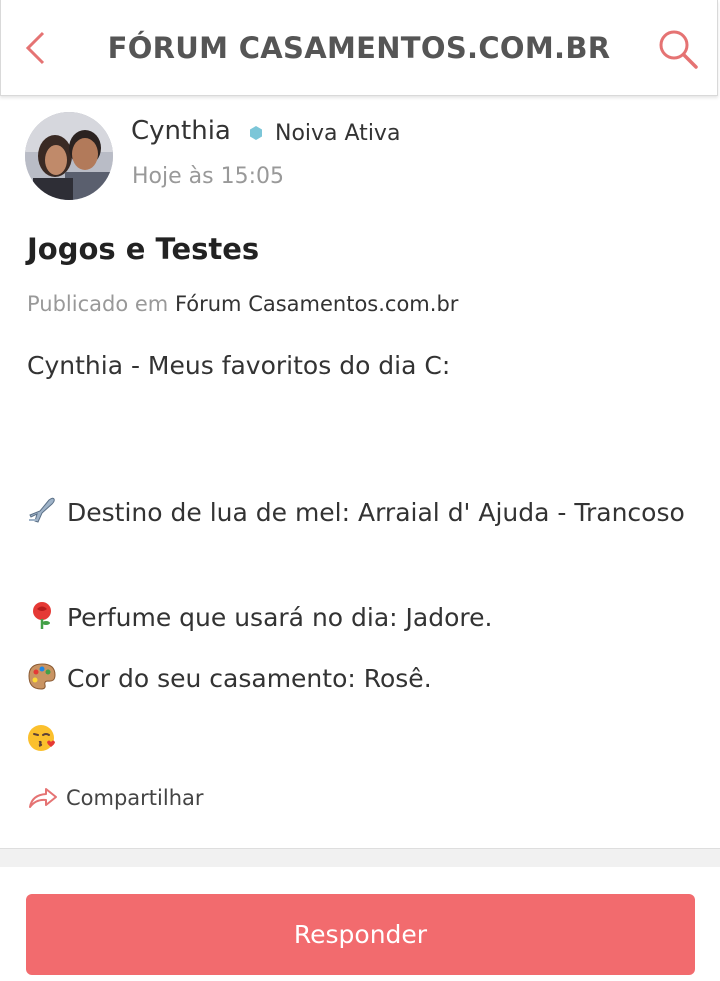 The height and width of the screenshot is (981, 720). What do you see at coordinates (42, 510) in the screenshot?
I see `airplane-icon` at bounding box center [42, 510].